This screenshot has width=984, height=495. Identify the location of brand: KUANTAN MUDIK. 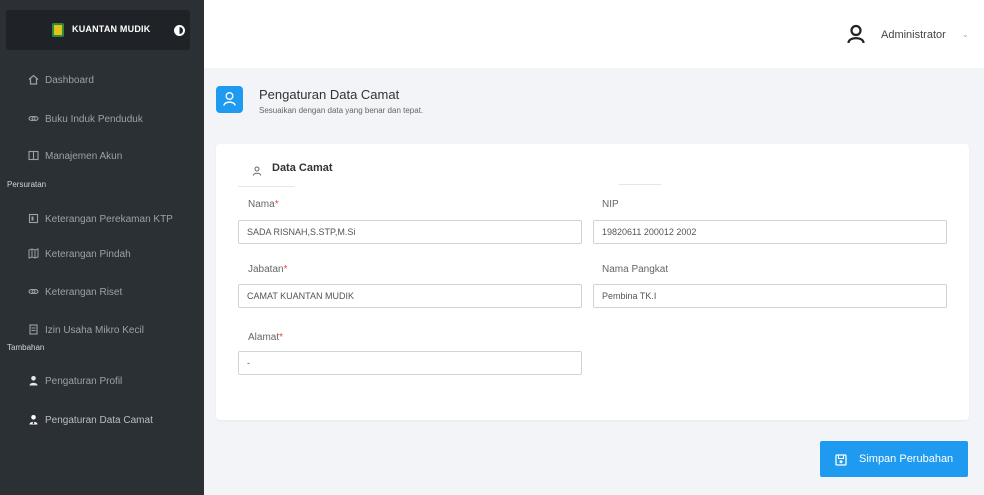
(98, 30).